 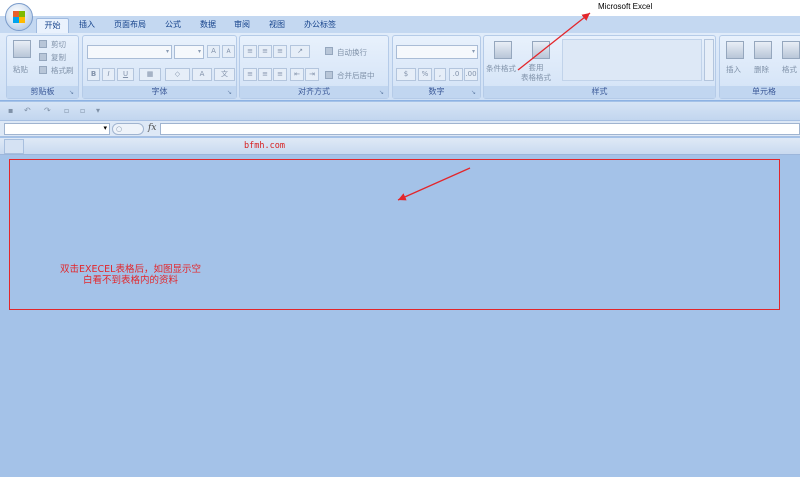 What do you see at coordinates (314, 92) in the screenshot?
I see `alignment-group-label: 对齐方式` at bounding box center [314, 92].